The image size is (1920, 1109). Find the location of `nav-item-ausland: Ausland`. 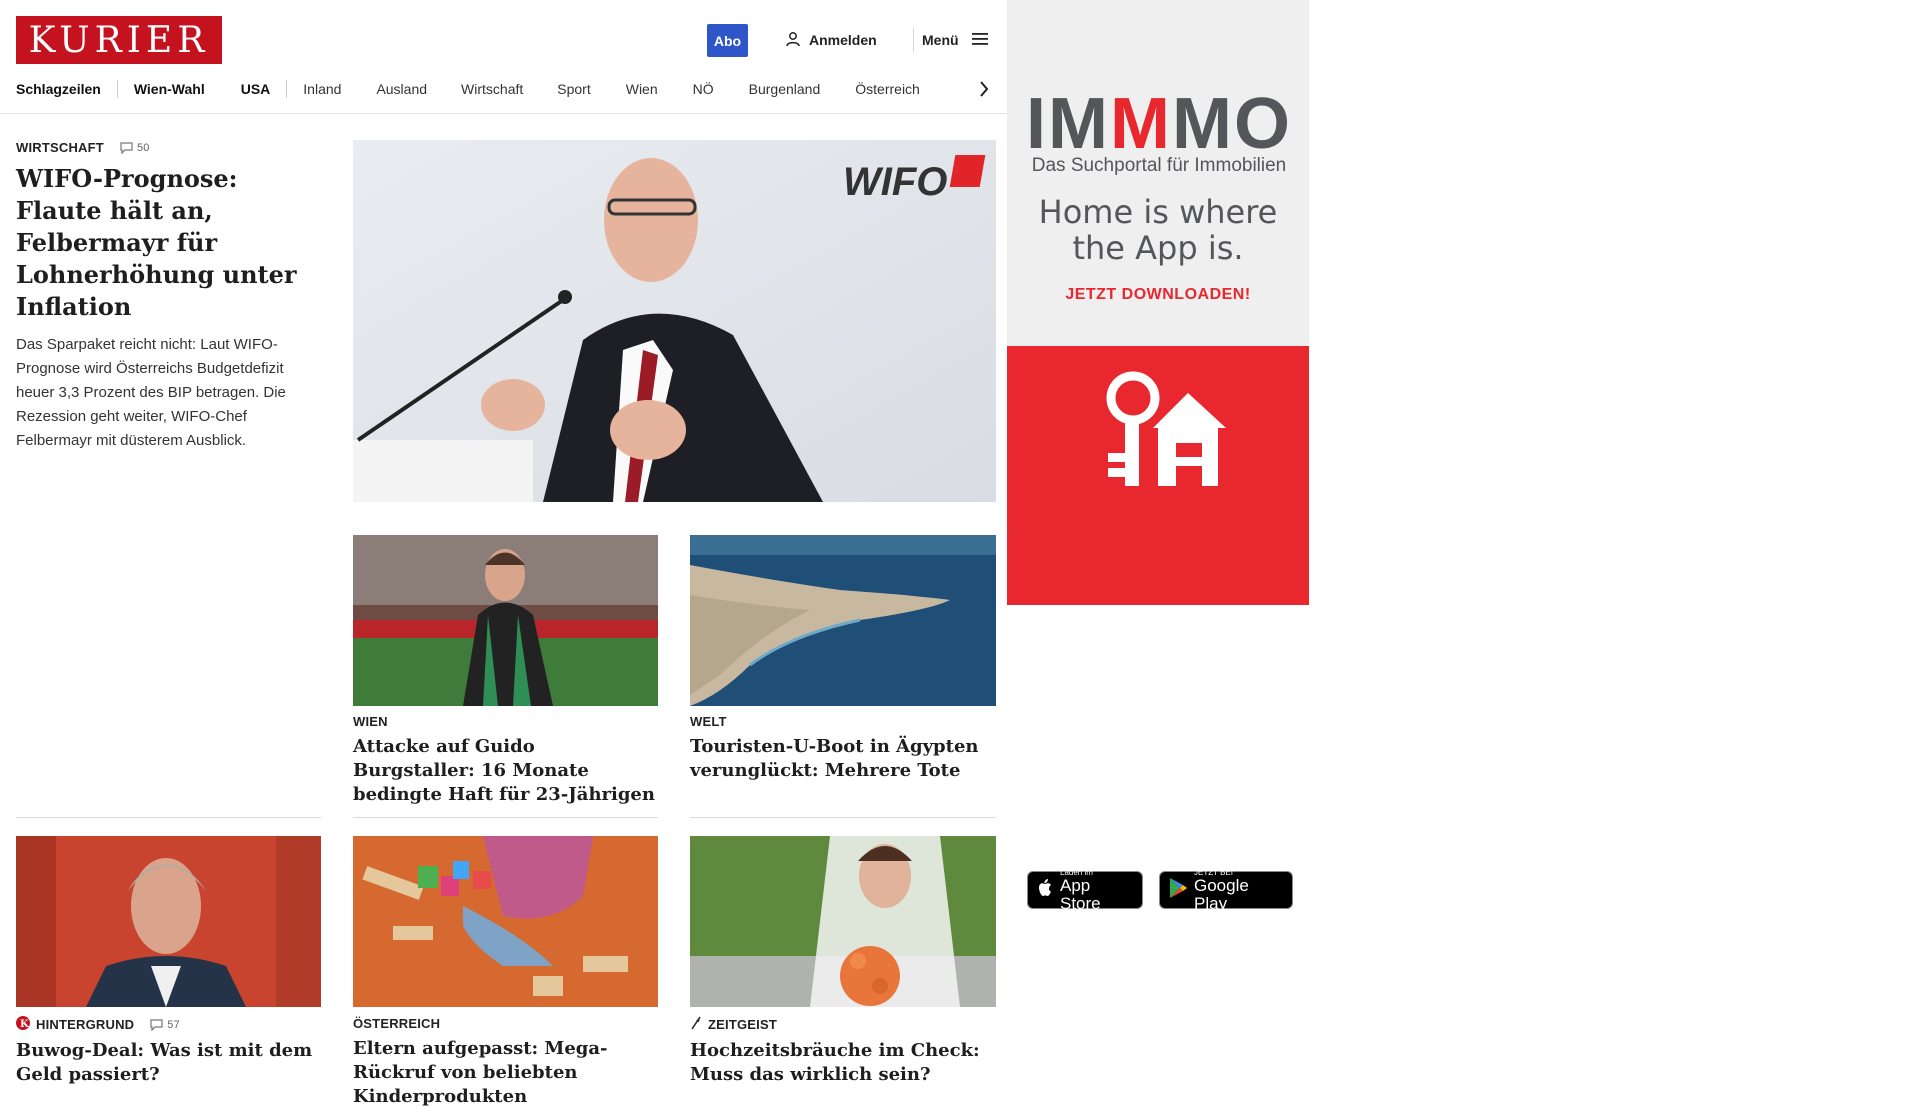

nav-item-ausland: Ausland is located at coordinates (401, 89).